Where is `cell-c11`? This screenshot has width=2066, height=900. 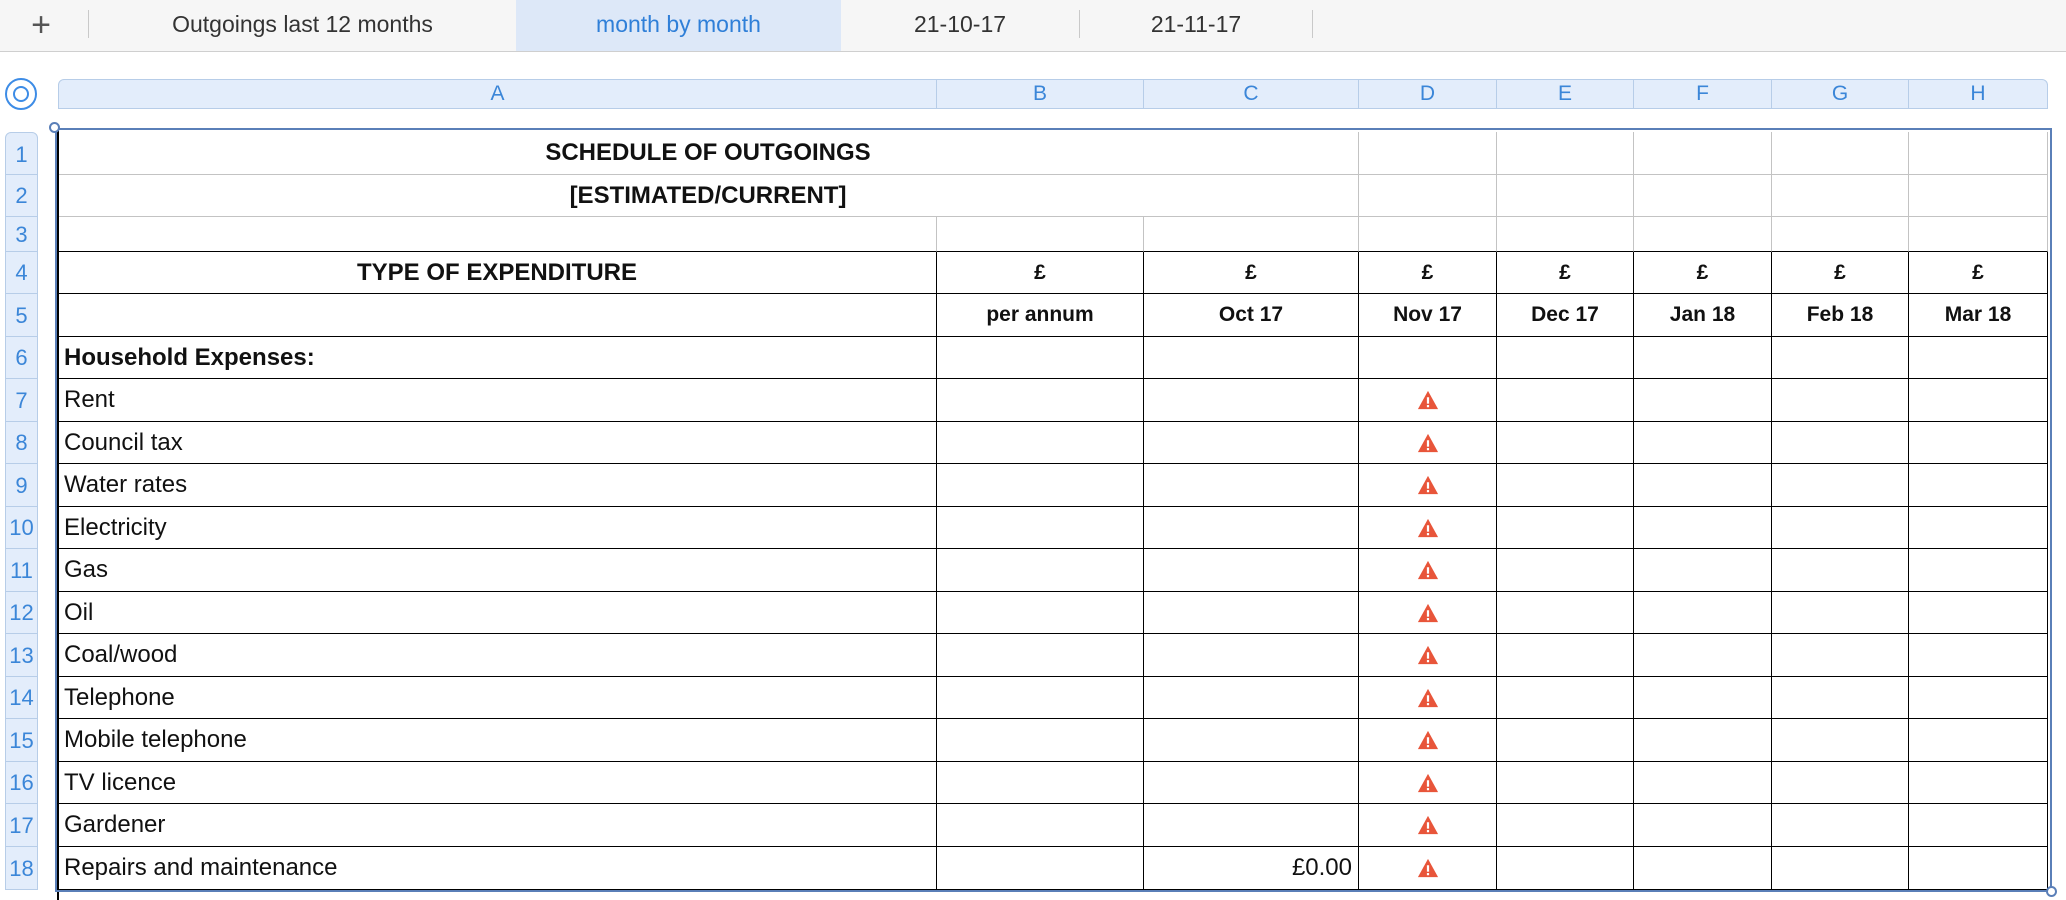 cell-c11 is located at coordinates (1251, 570).